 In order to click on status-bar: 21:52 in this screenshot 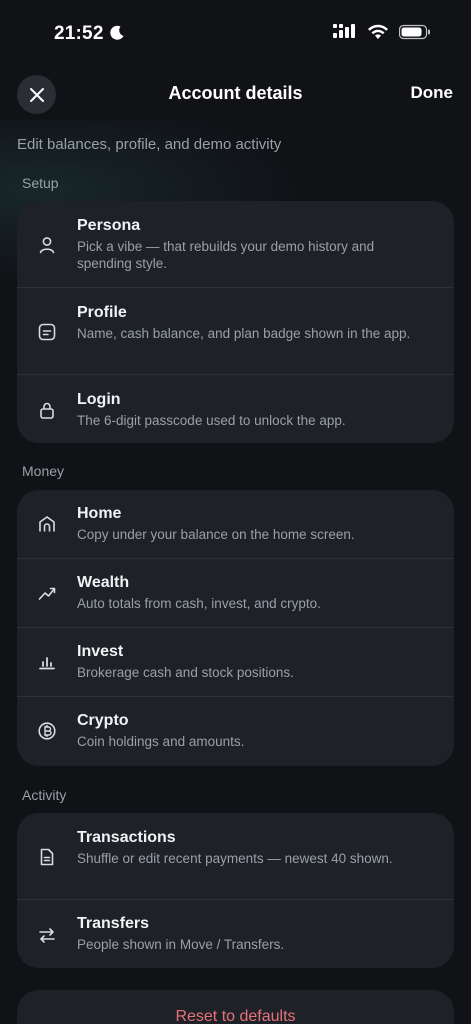, I will do `click(235, 33)`.